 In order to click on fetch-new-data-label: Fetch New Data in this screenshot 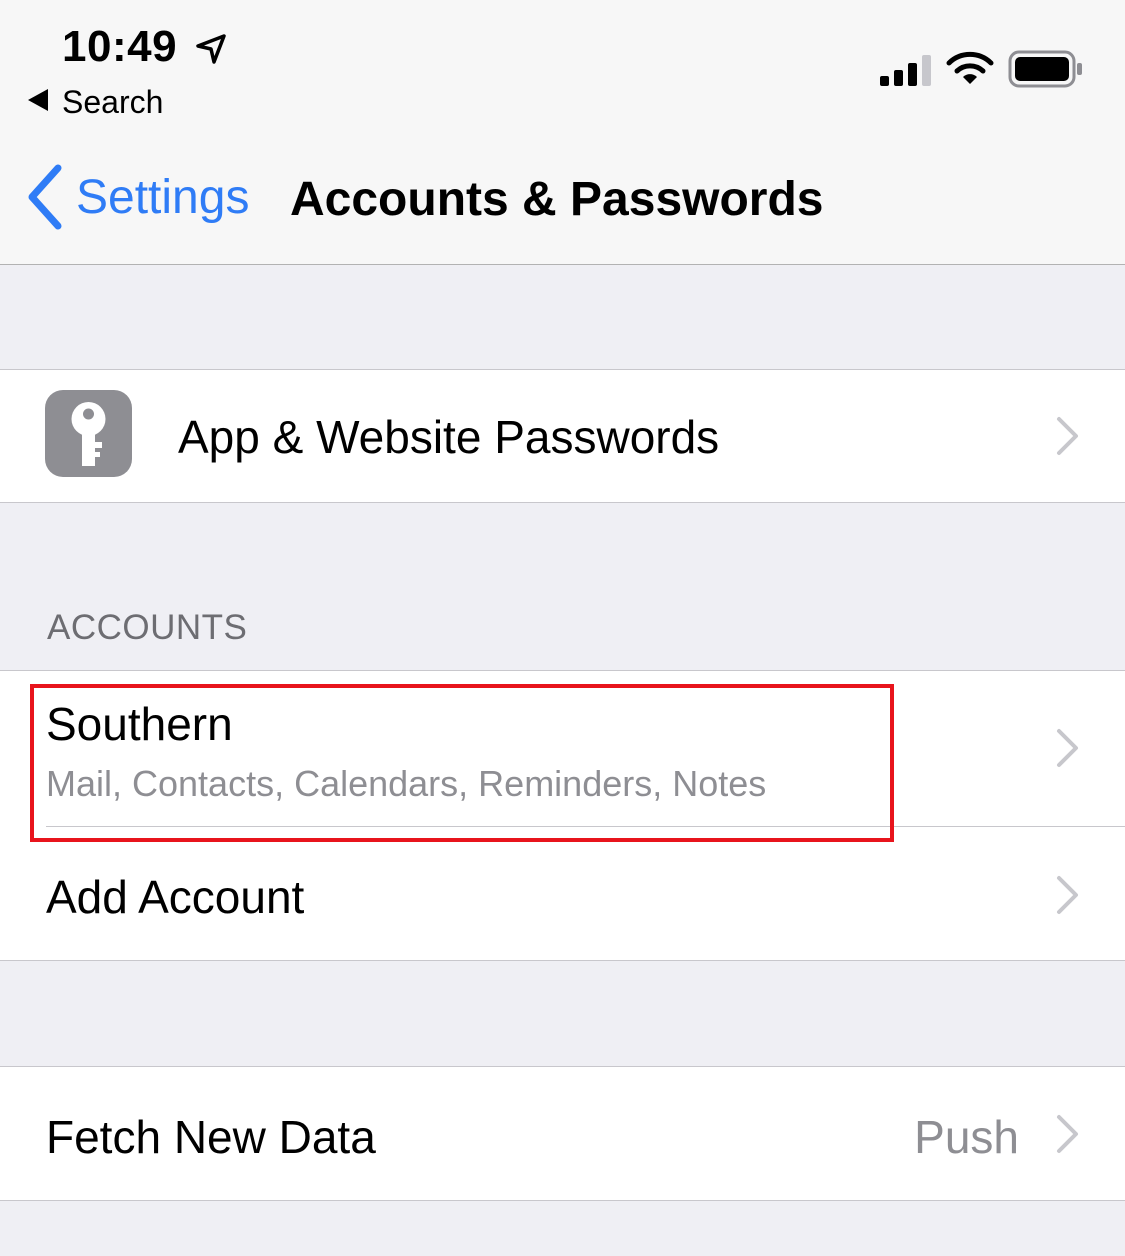, I will do `click(211, 1137)`.